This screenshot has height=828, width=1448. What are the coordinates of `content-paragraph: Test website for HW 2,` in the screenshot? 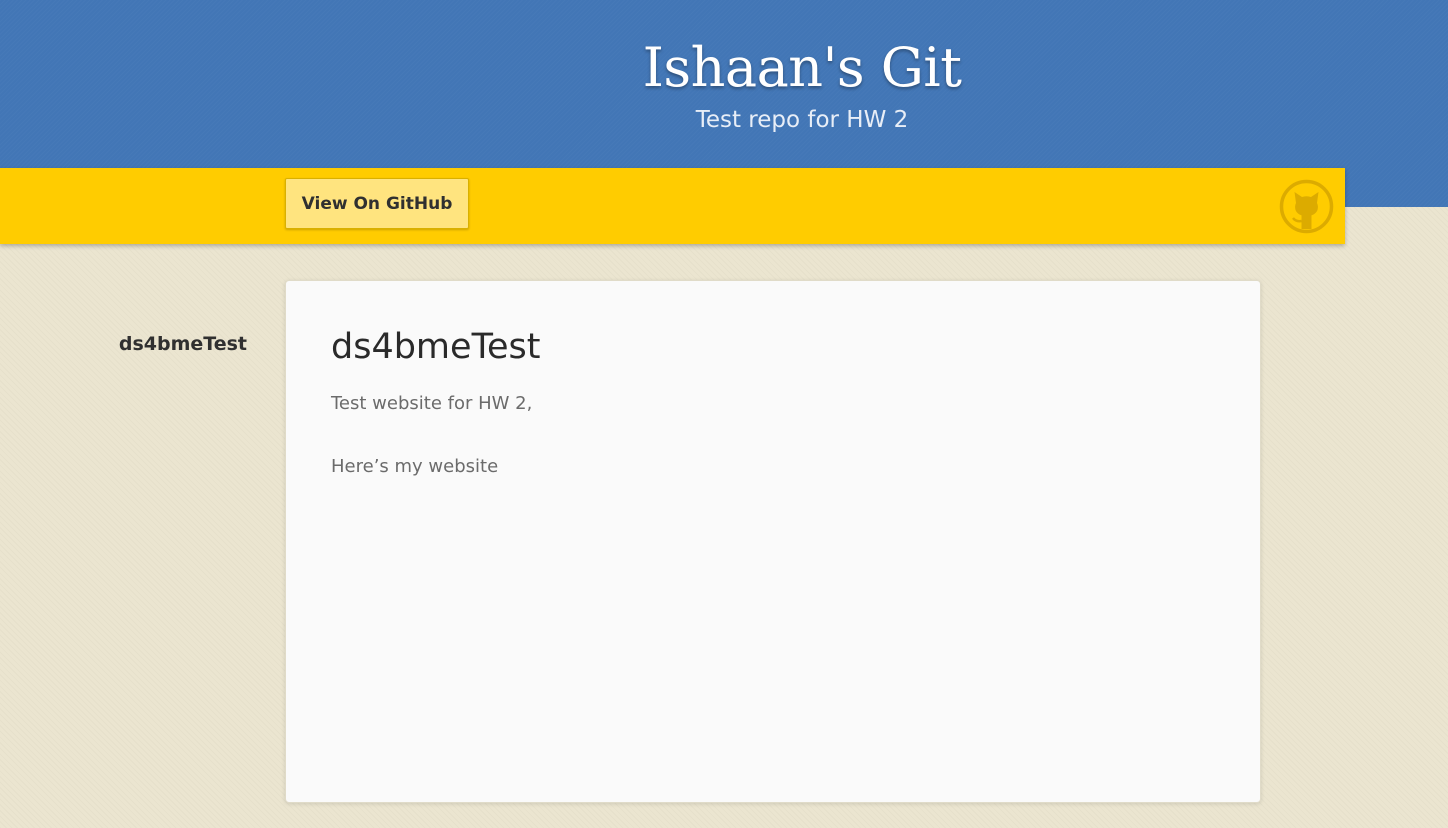 It's located at (432, 403).